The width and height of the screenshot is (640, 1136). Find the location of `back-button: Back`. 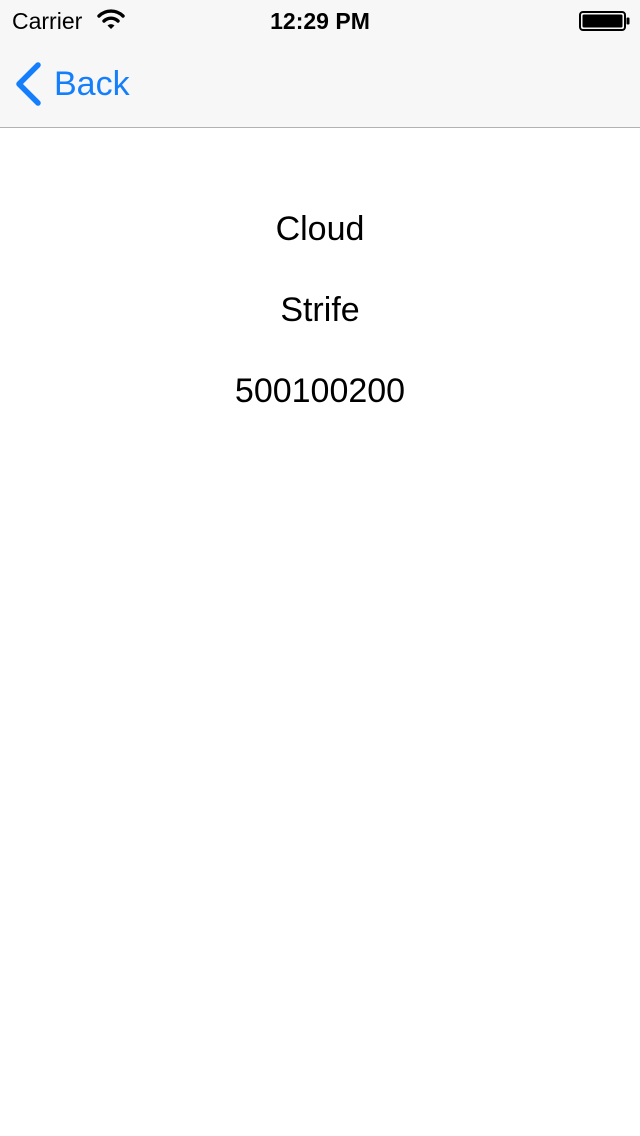

back-button: Back is located at coordinates (72, 84).